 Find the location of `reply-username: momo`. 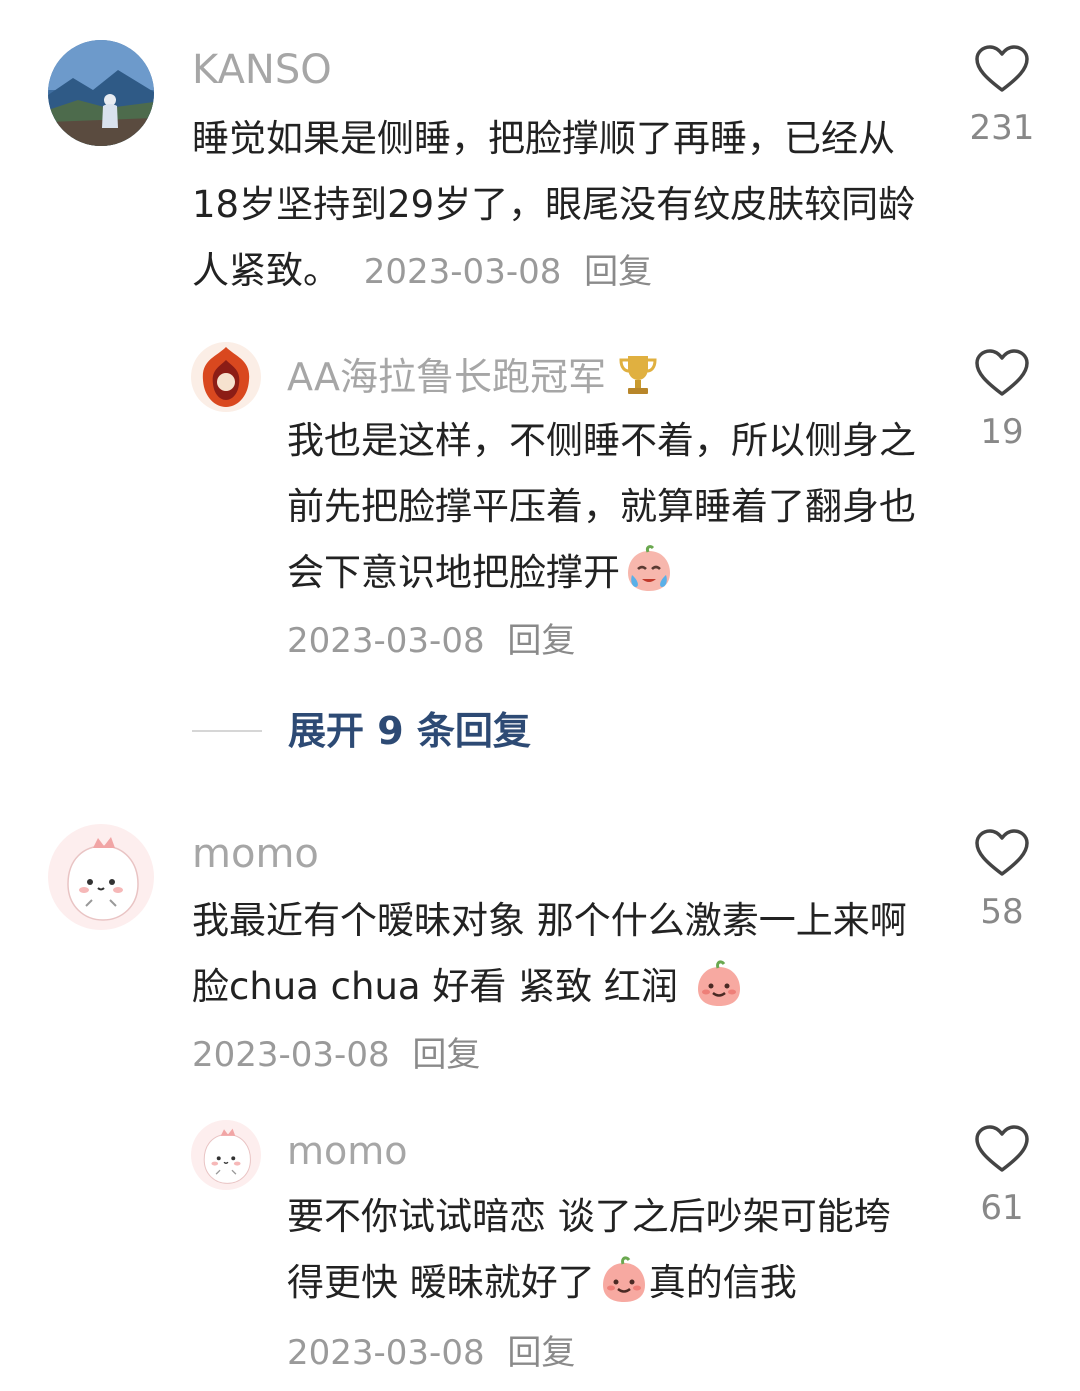

reply-username: momo is located at coordinates (347, 1151).